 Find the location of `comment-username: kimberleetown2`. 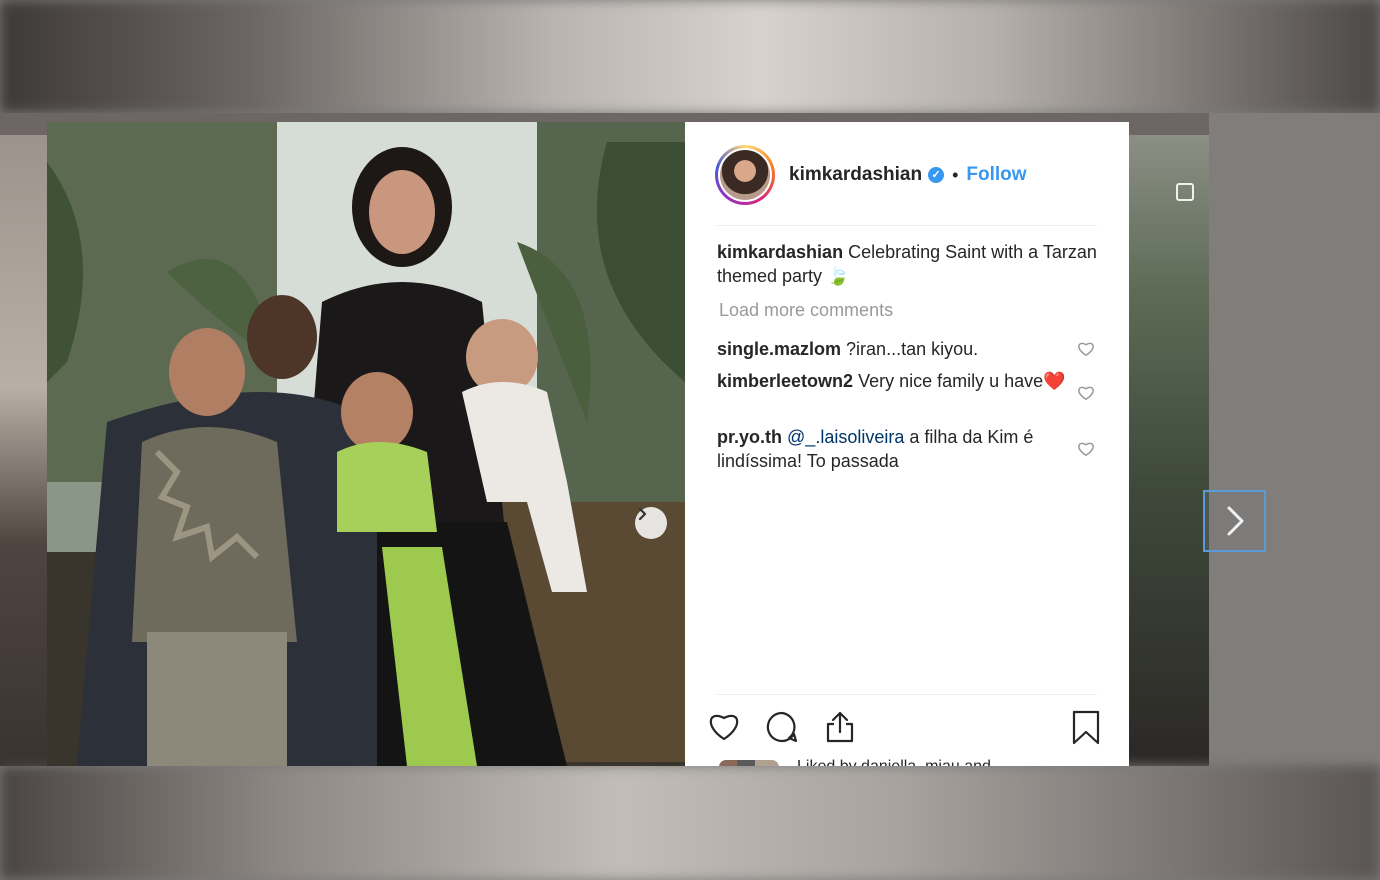

comment-username: kimberleetown2 is located at coordinates (785, 381).